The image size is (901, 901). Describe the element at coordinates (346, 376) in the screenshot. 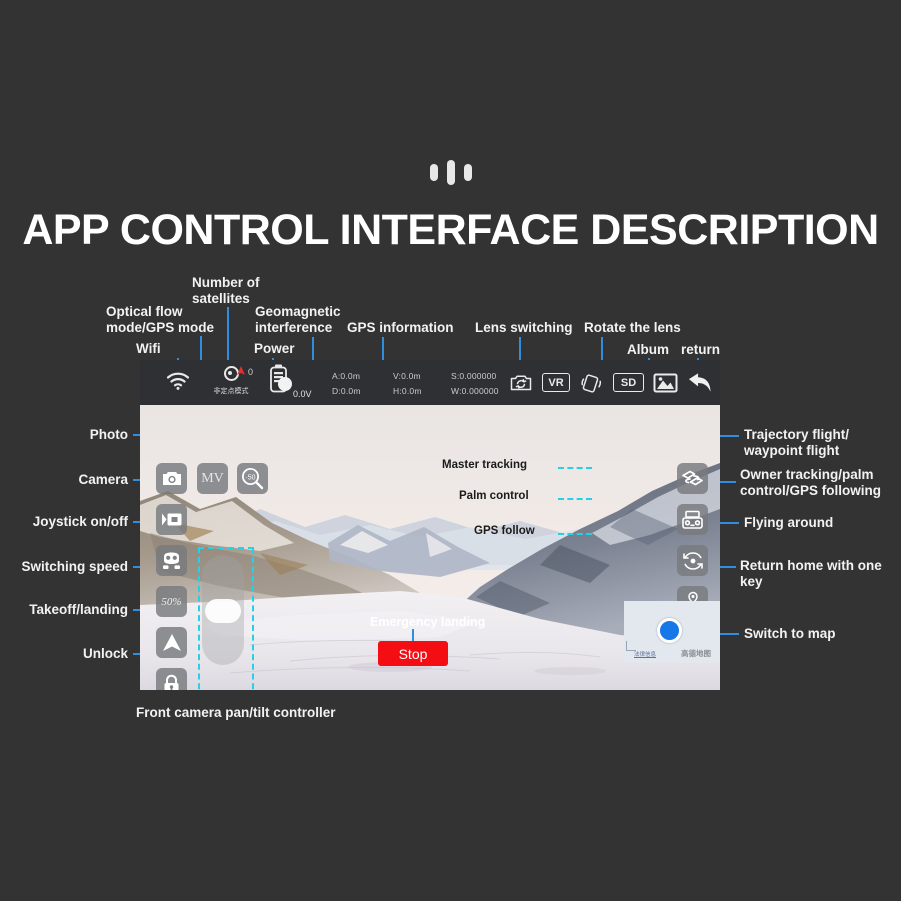

I see `telemetry-altitude: A:0.0m` at that location.